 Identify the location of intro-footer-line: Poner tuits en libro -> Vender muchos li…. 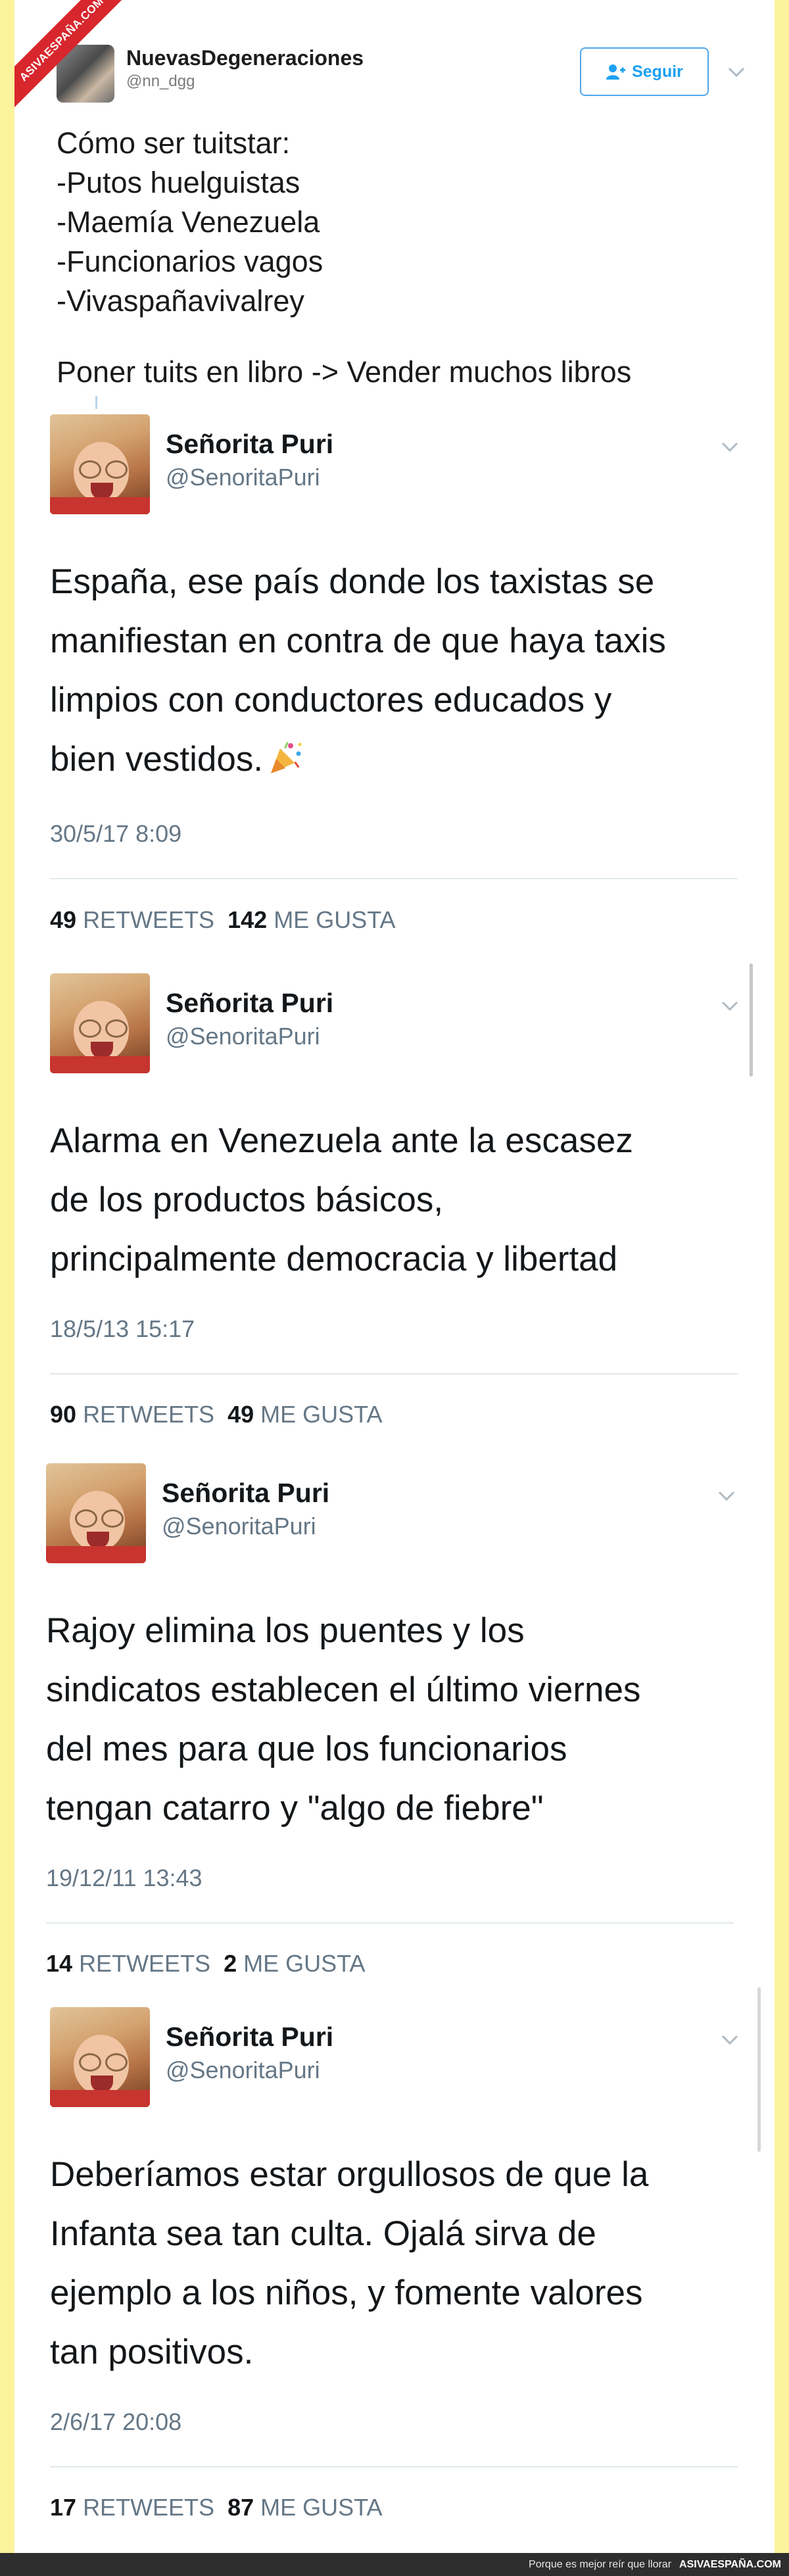
(344, 372).